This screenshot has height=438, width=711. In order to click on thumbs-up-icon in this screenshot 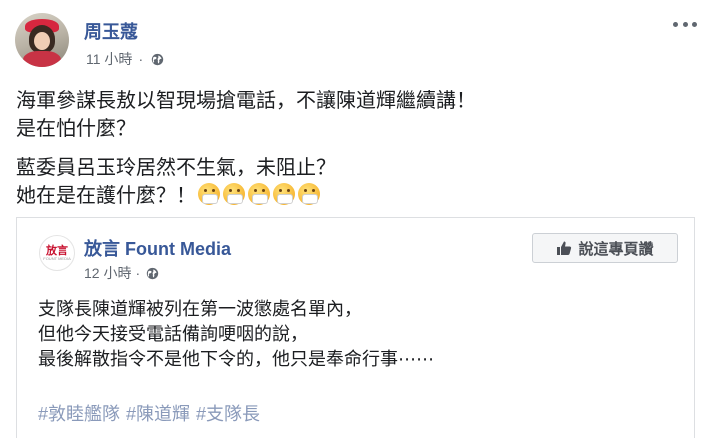, I will do `click(564, 248)`.